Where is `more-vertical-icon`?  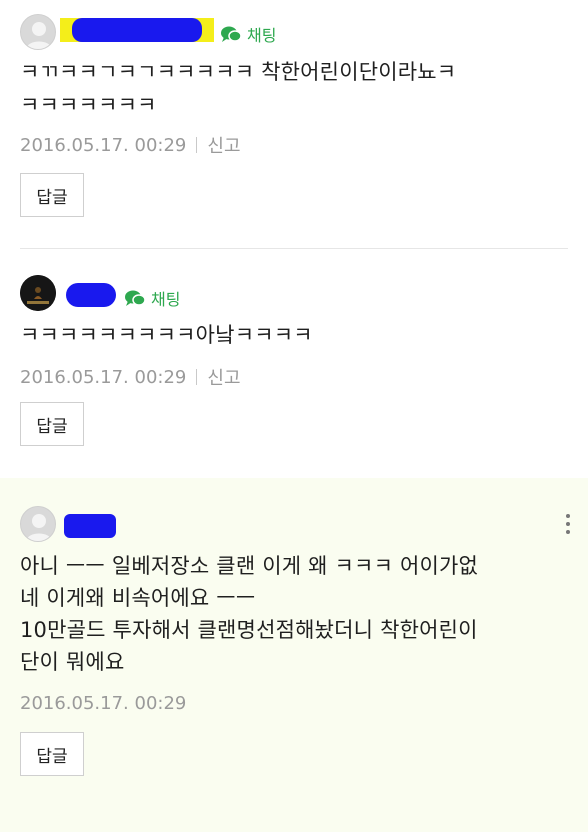
more-vertical-icon is located at coordinates (568, 526).